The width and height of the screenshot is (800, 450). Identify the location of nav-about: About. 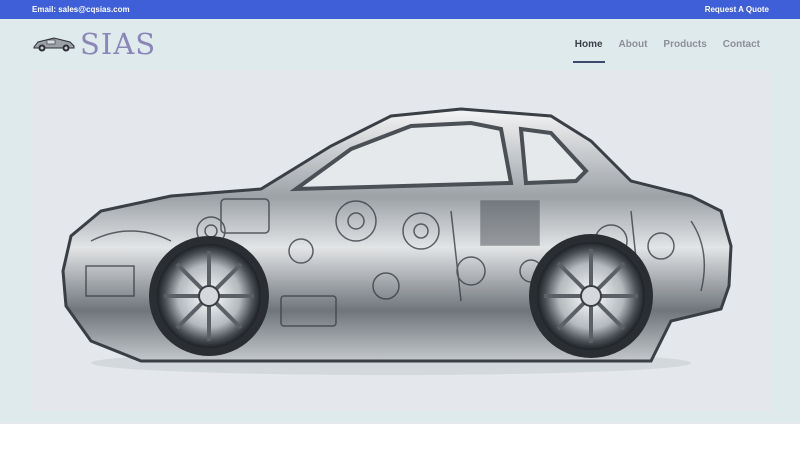
(633, 44).